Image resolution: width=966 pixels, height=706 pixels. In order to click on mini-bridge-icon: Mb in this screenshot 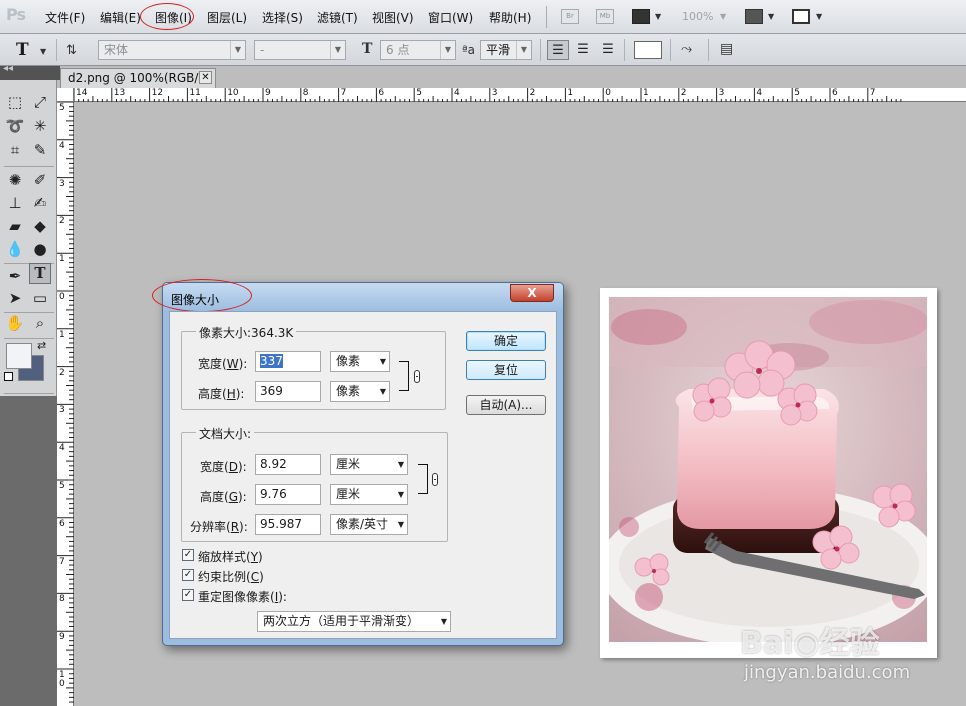, I will do `click(605, 16)`.